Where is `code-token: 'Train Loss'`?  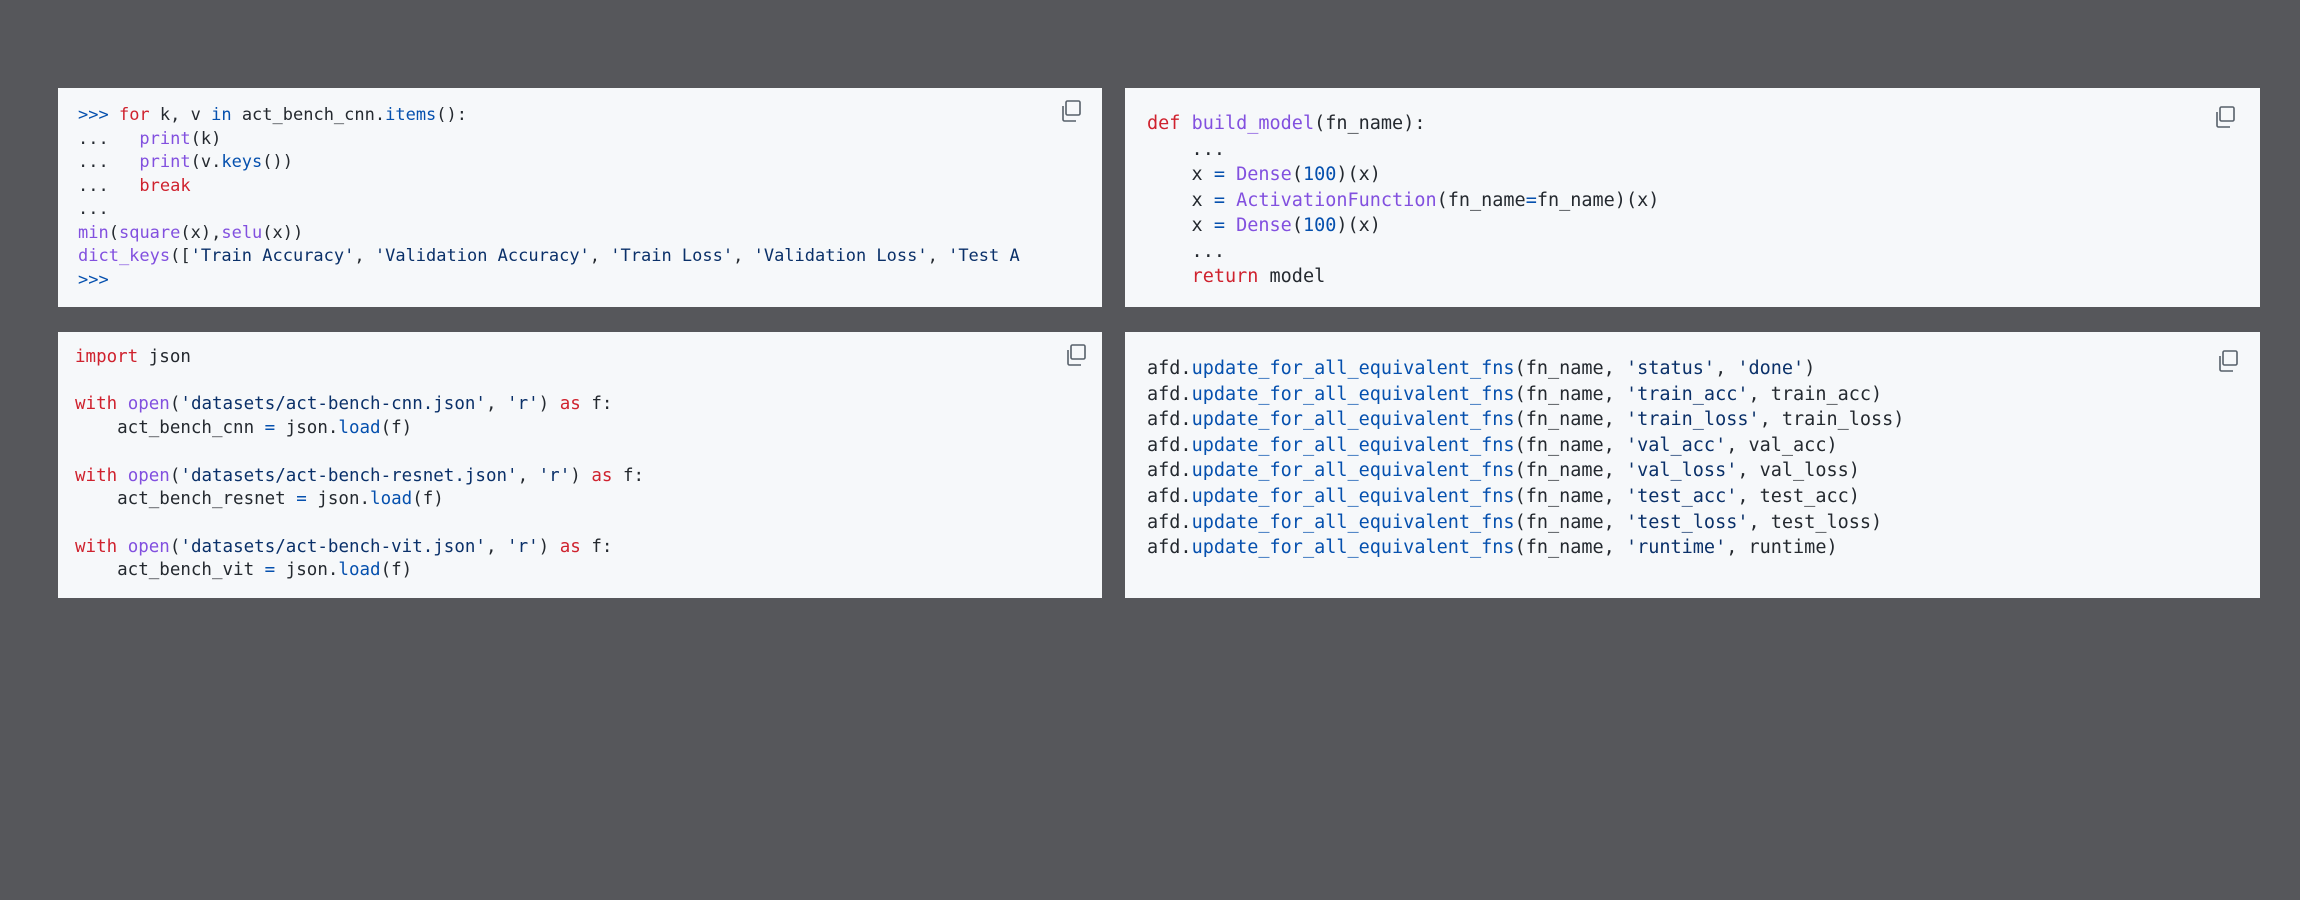 code-token: 'Train Loss' is located at coordinates (672, 256).